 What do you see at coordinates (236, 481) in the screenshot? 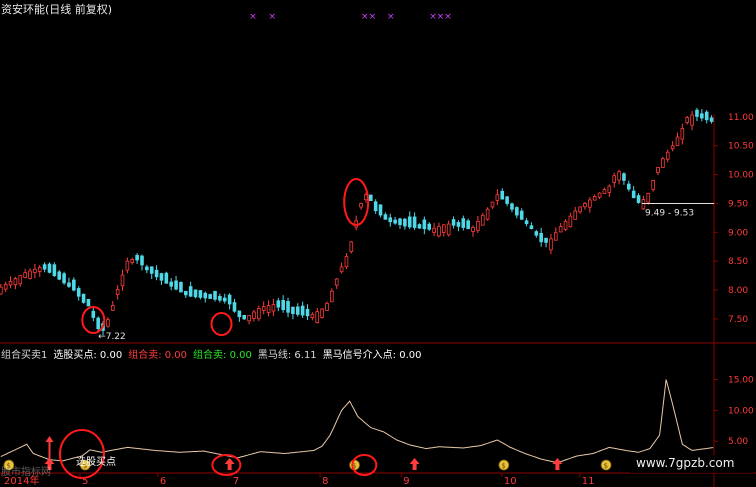
I see `x-tick-label: 7` at bounding box center [236, 481].